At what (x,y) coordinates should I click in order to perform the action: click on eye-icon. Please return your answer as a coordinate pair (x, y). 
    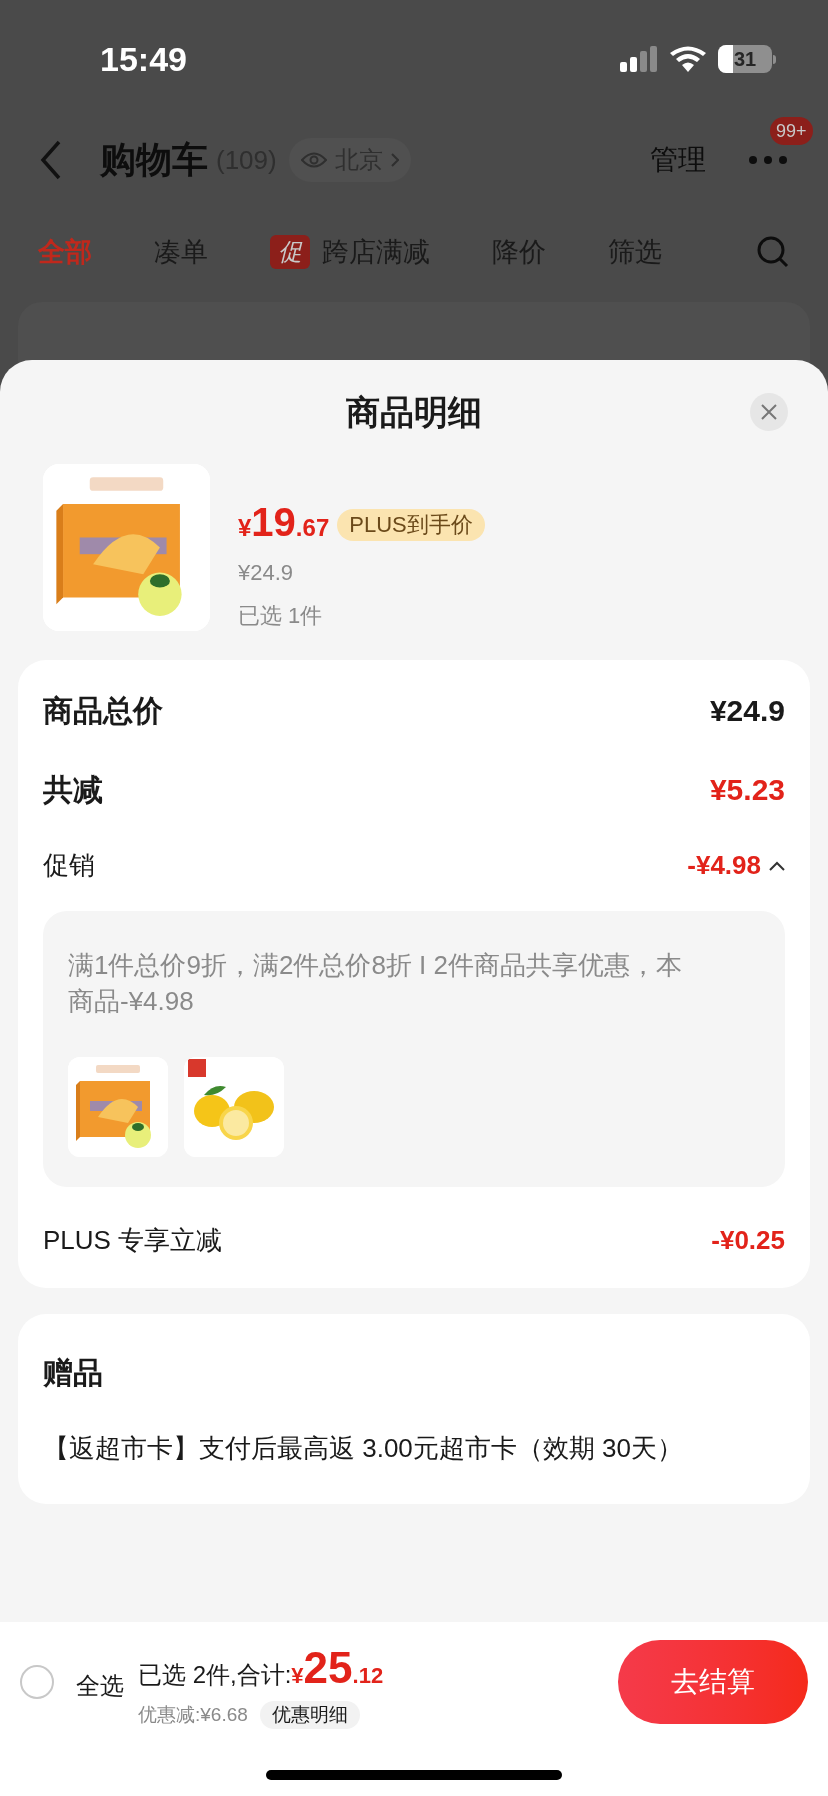
    Looking at the image, I should click on (313, 160).